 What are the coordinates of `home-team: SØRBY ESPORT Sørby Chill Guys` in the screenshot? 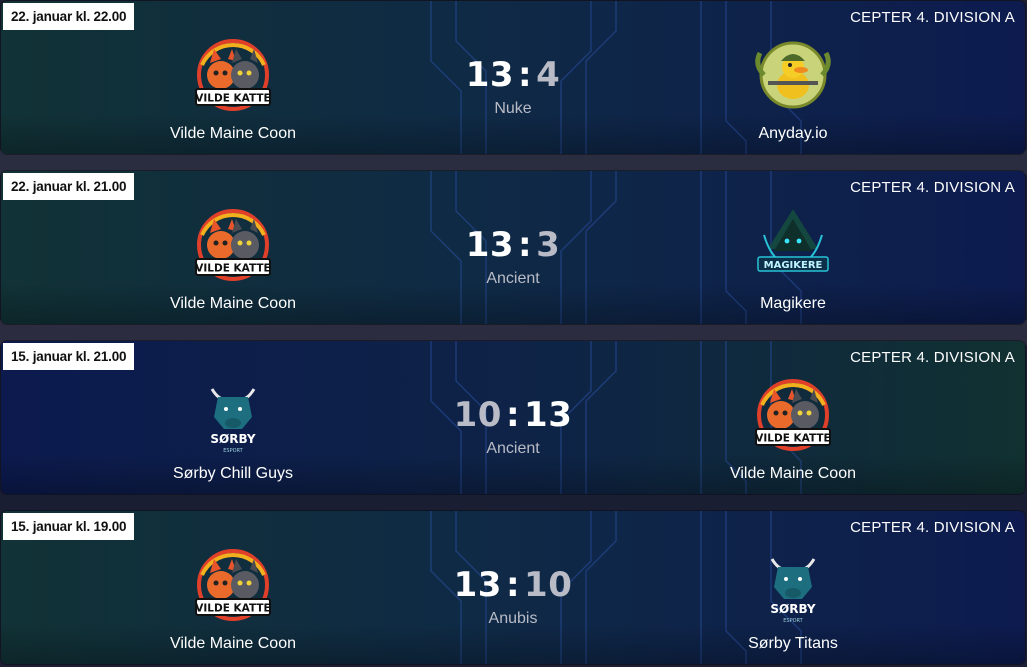 It's located at (233, 429).